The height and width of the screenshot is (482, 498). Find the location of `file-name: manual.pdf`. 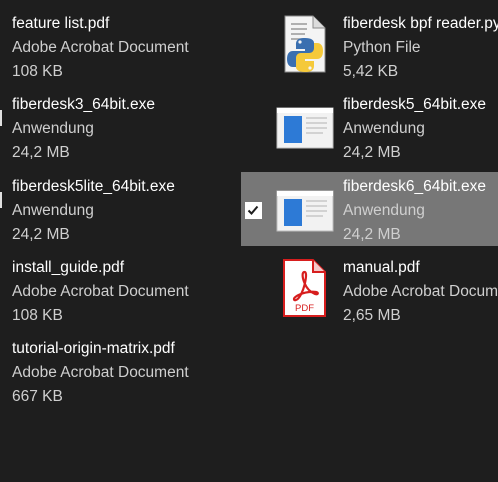

file-name: manual.pdf is located at coordinates (381, 267).